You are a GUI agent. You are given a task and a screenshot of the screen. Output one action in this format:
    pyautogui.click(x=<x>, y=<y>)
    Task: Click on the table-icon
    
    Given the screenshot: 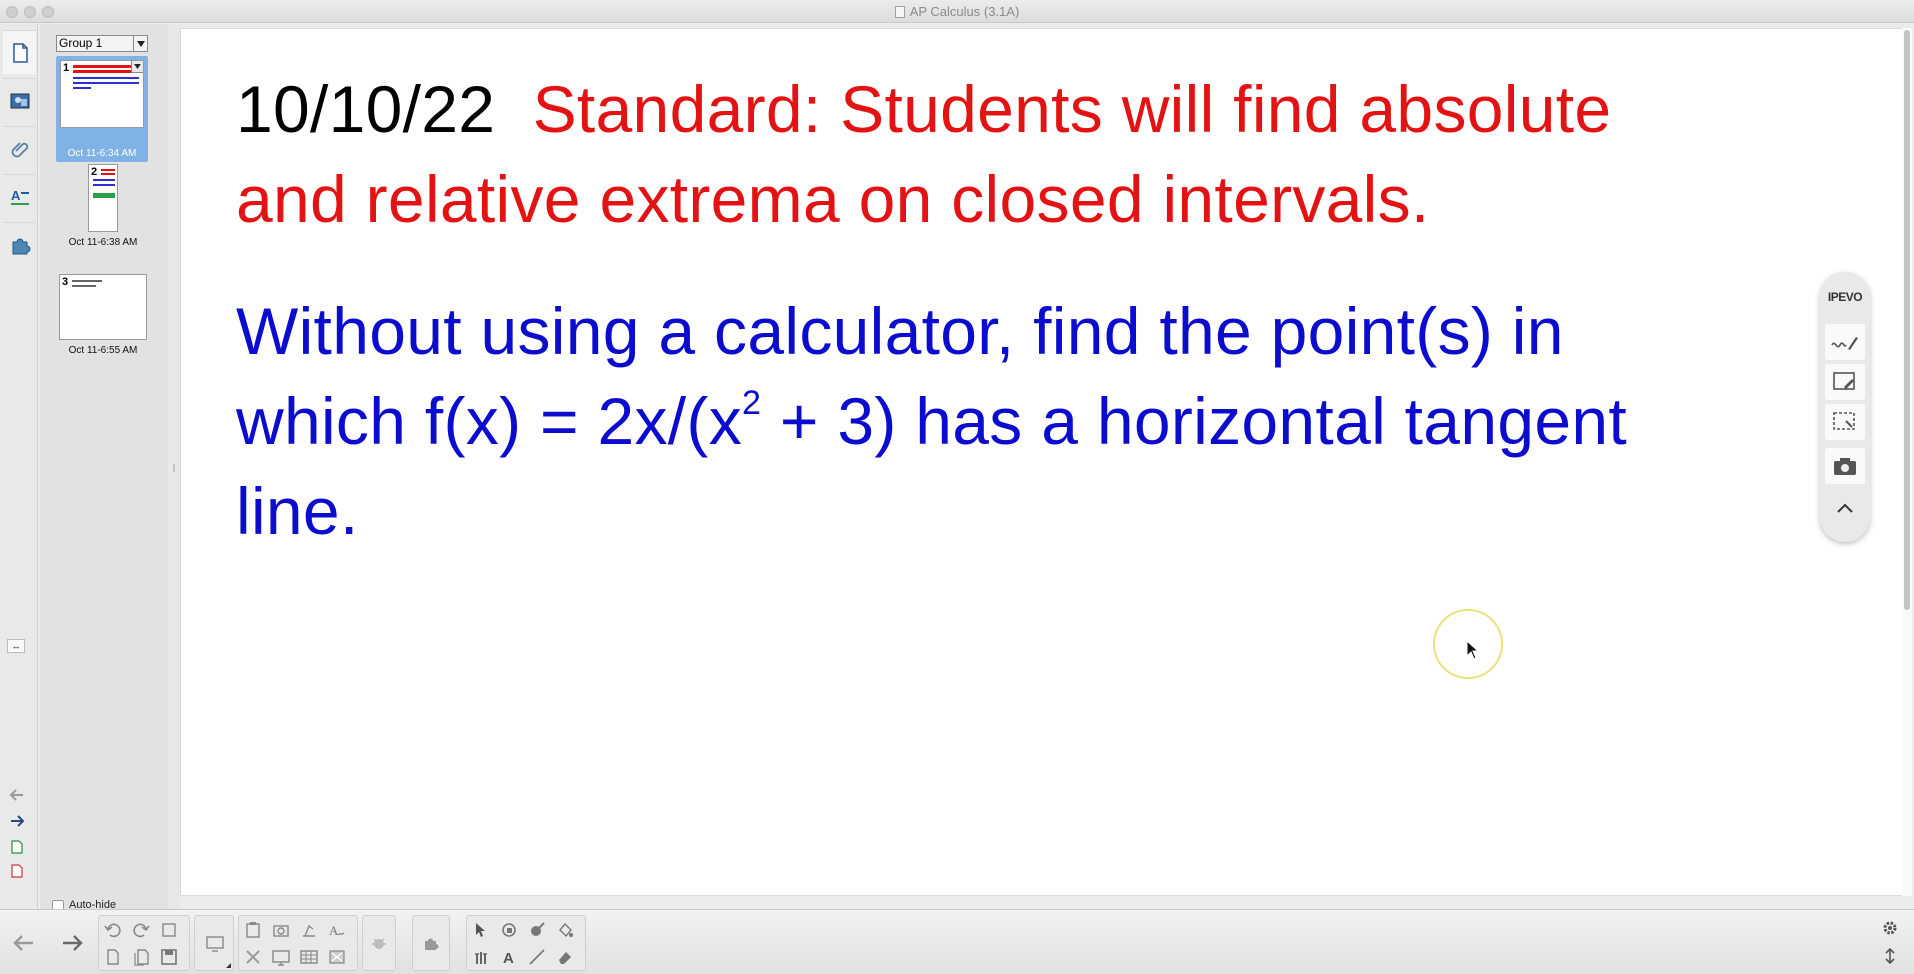 What is the action you would take?
    pyautogui.click(x=309, y=957)
    